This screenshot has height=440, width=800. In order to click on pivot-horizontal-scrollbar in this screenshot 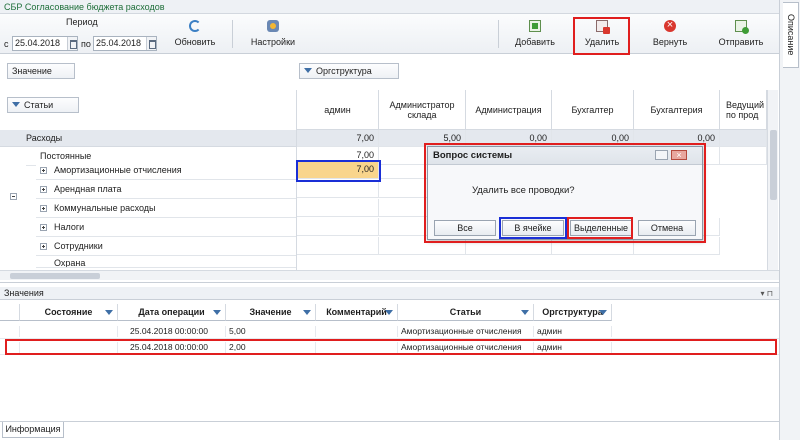, I will do `click(389, 275)`.